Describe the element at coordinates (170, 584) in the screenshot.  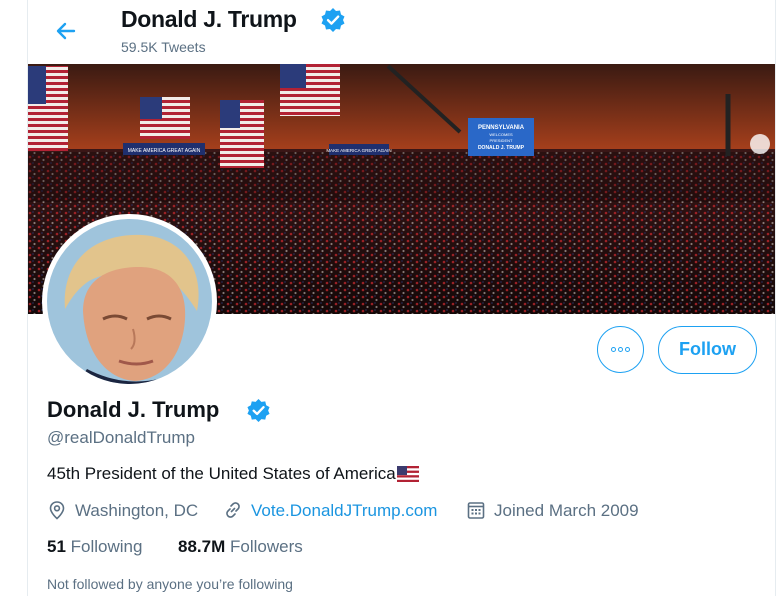
I see `not-followed-notice: Not followed by anyone you’re following` at that location.